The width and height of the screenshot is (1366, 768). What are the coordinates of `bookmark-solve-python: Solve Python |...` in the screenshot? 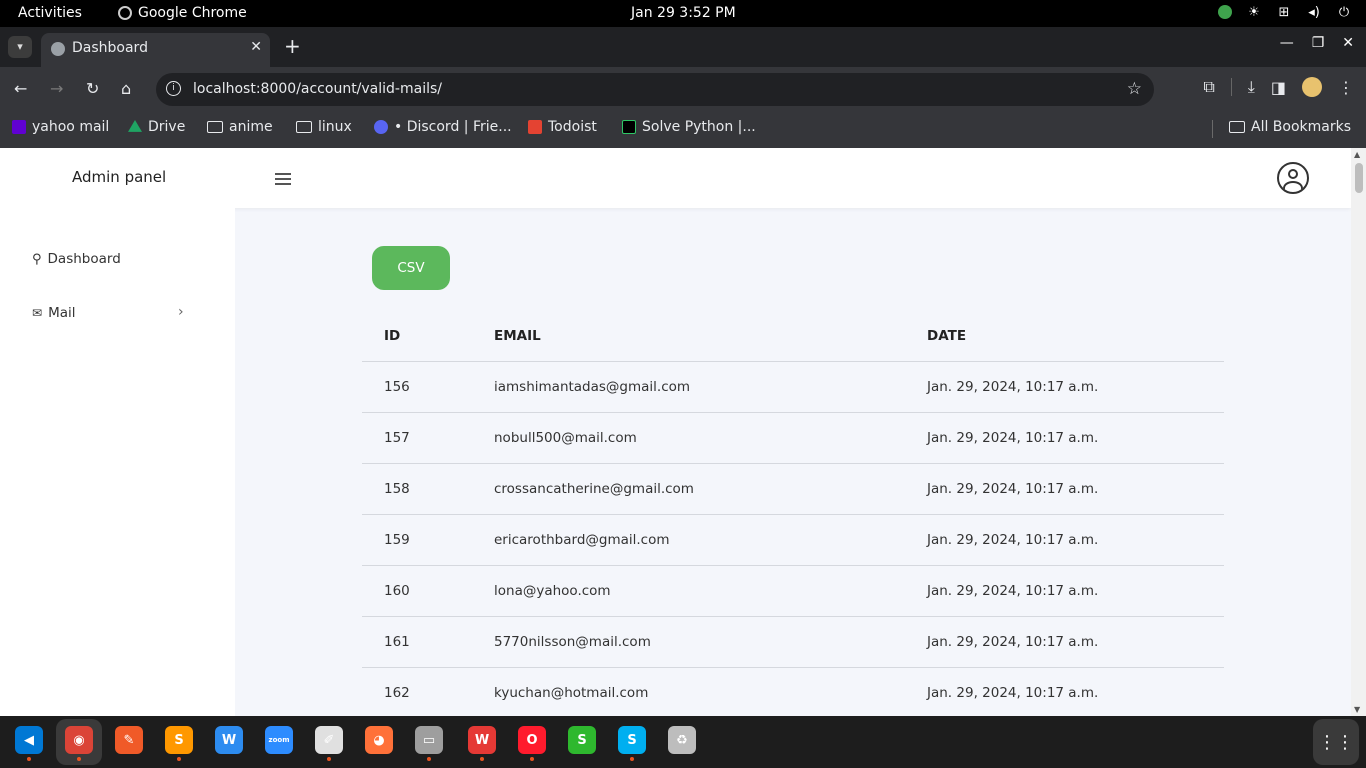 It's located at (689, 127).